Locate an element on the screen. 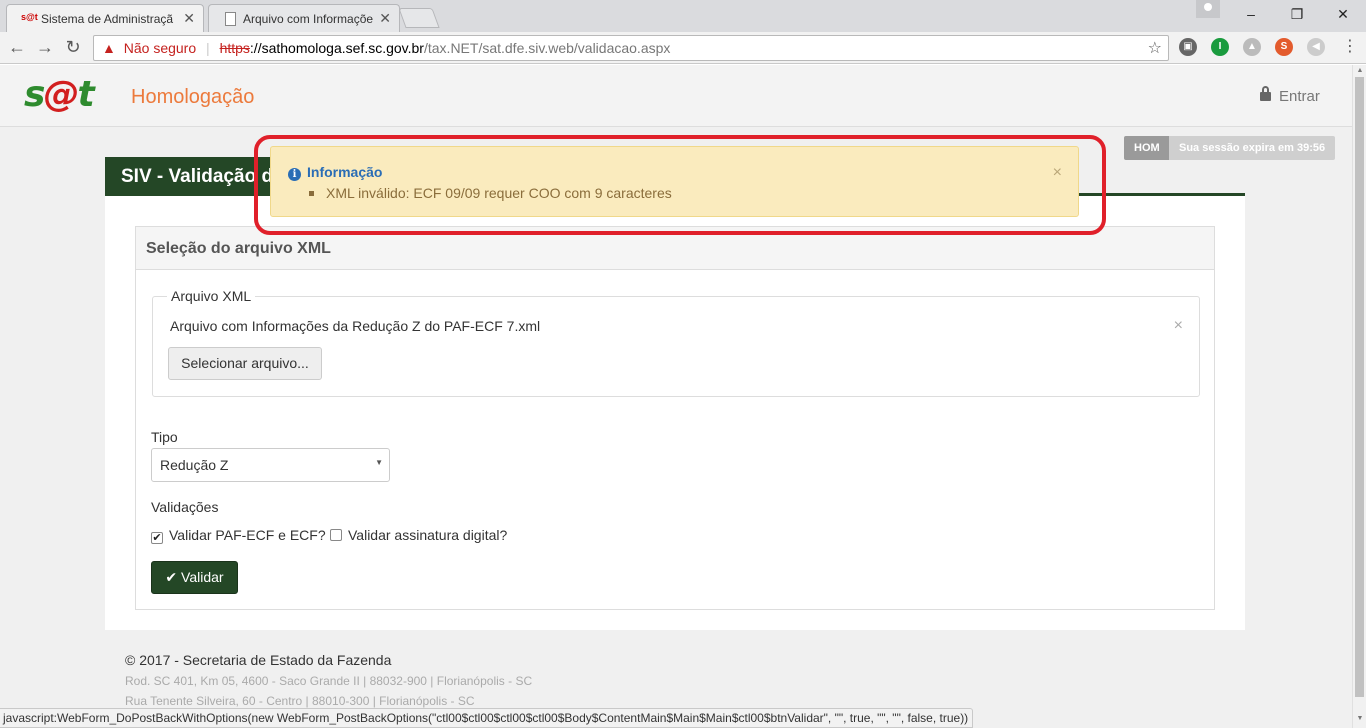 Image resolution: width=1366 pixels, height=728 pixels. page-scrollbar: ▲ ▼ is located at coordinates (1359, 396).